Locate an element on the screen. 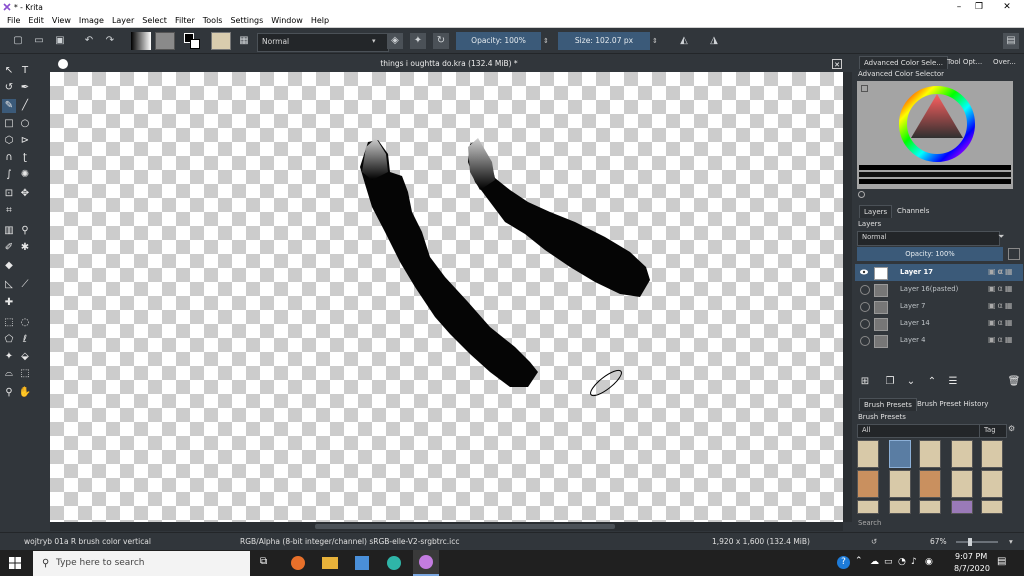 The image size is (1024, 576). polygon-select-icon: ⬠ is located at coordinates (9, 340).